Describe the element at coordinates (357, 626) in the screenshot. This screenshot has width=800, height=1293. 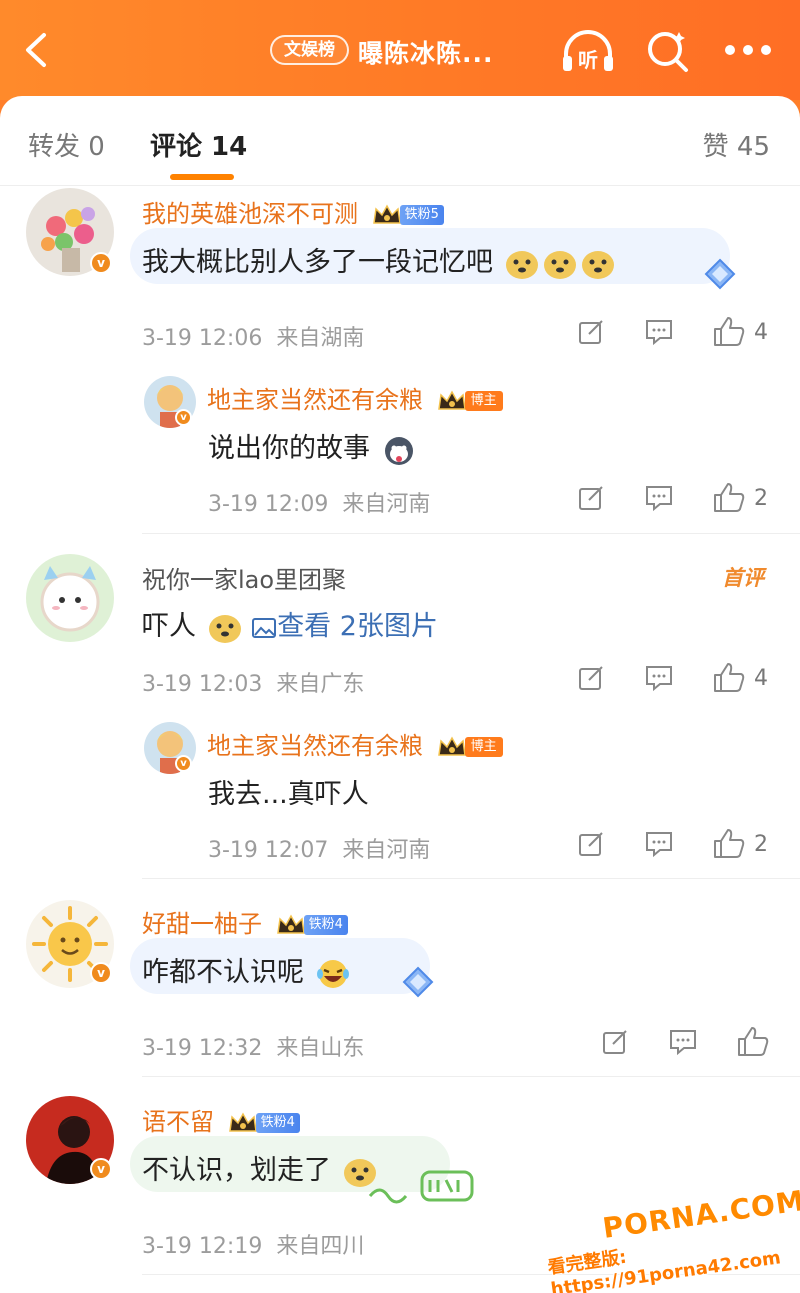
I see `view-images-label: 查看 2张图片` at that location.